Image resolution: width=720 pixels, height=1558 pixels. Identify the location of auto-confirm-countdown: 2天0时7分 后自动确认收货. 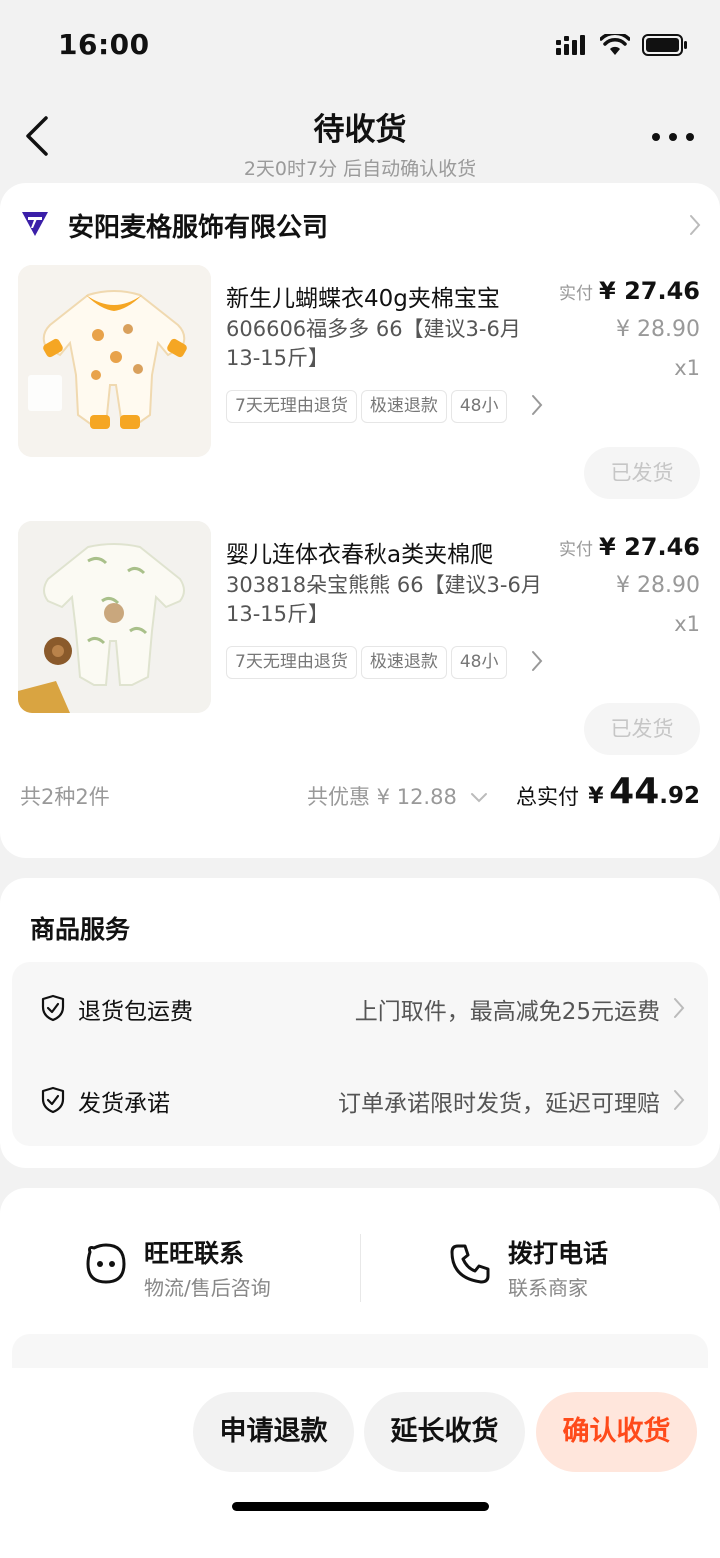
(360, 169).